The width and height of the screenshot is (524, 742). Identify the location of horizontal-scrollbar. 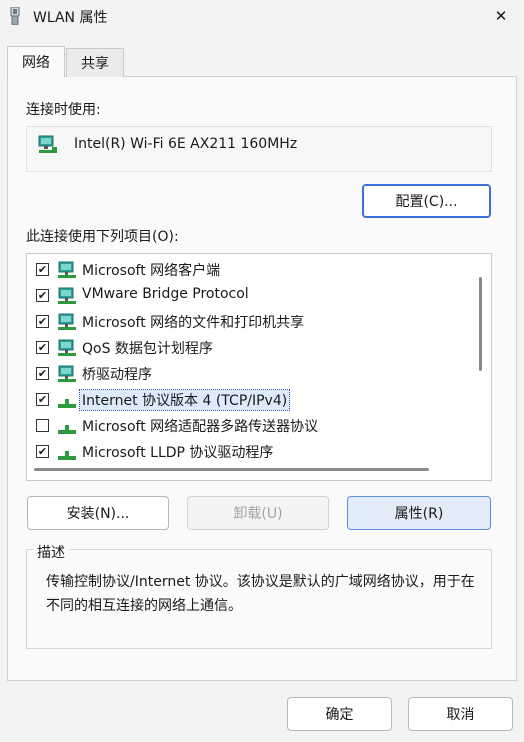
(231, 469).